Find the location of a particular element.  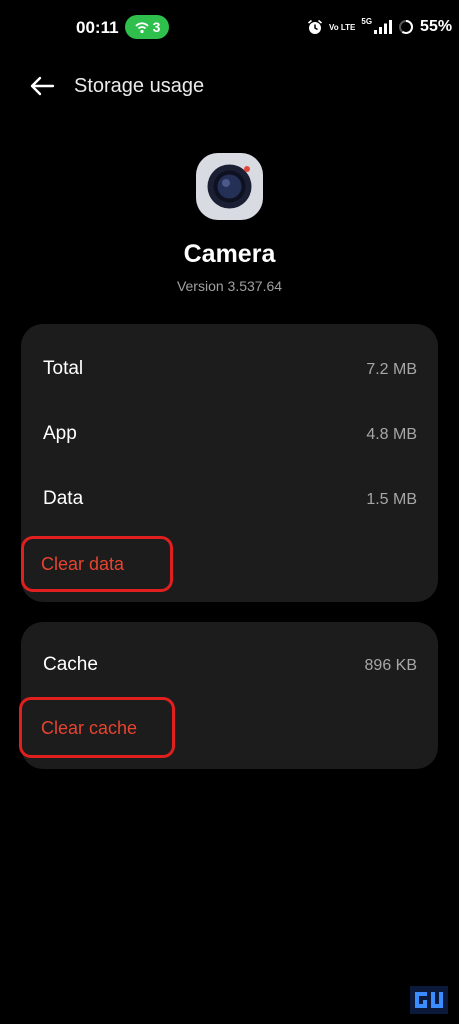

hotspot-count: 3 is located at coordinates (156, 27).